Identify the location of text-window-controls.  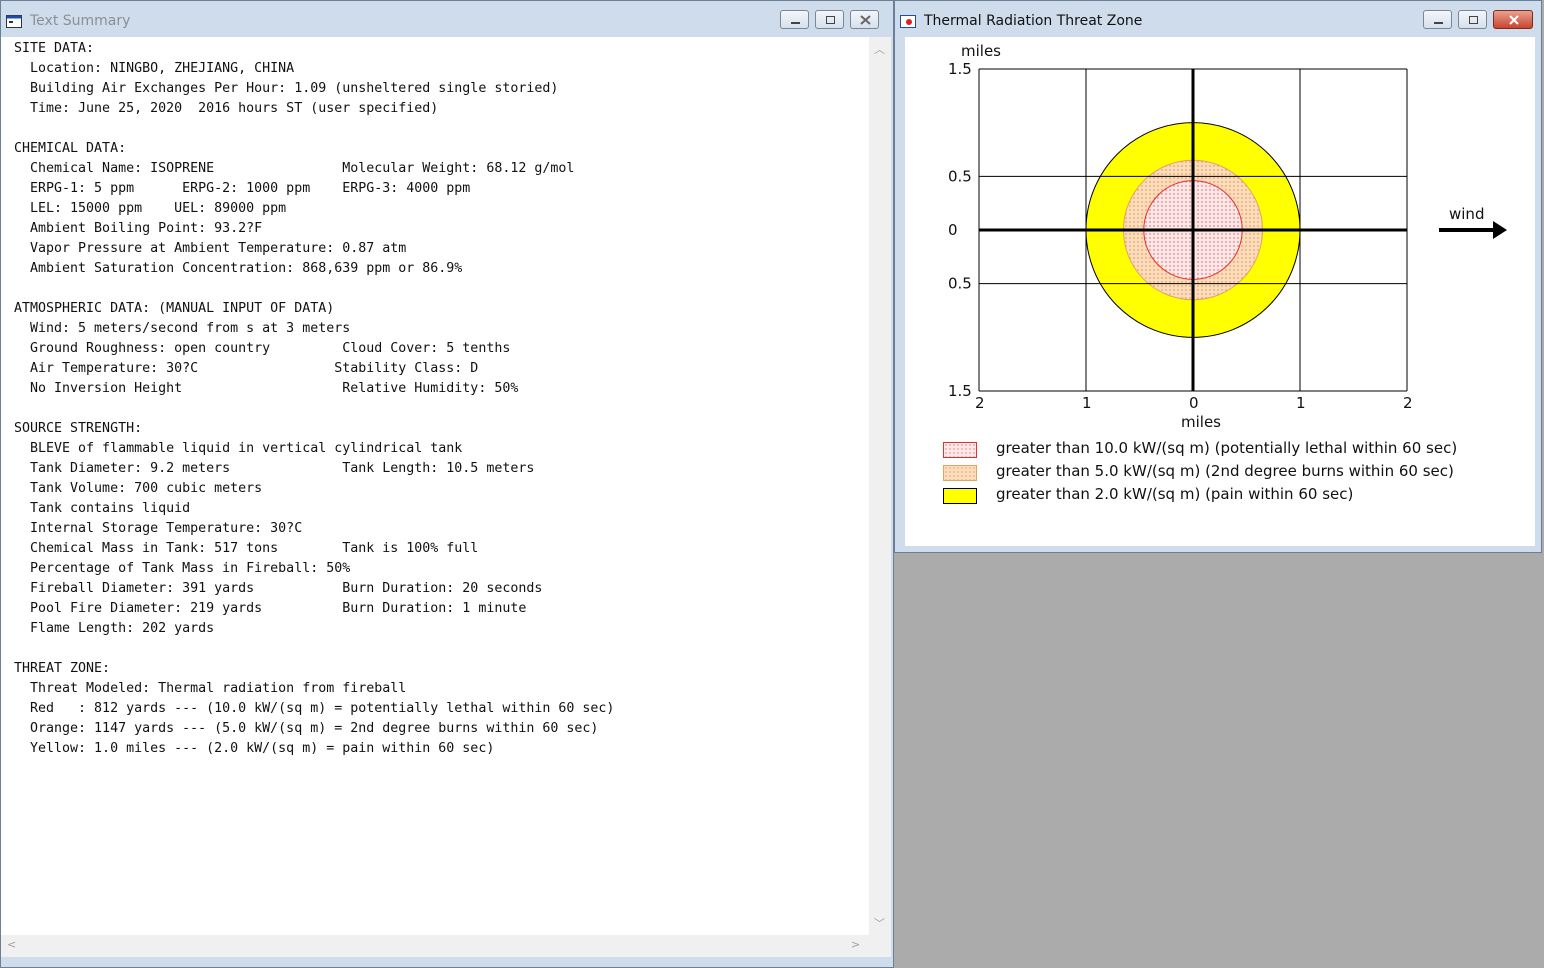
(826, 20).